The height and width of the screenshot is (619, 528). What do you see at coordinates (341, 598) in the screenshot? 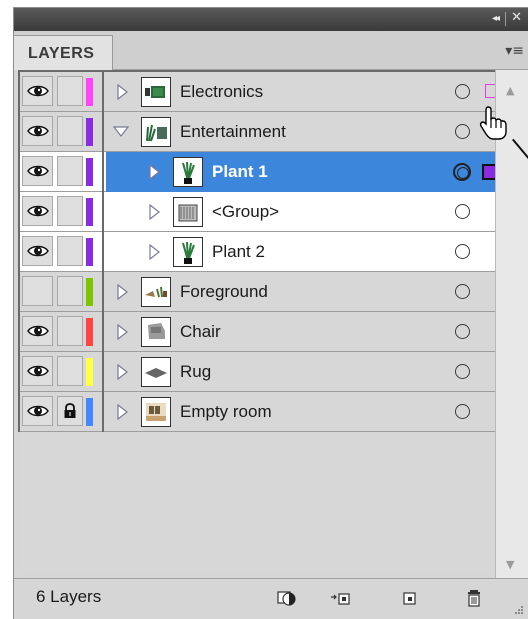
I see `create-sublayer-button` at bounding box center [341, 598].